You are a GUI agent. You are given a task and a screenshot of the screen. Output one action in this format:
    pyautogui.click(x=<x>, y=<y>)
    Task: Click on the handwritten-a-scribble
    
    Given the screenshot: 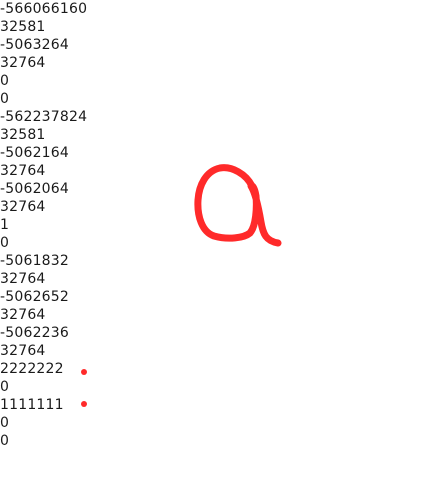 What is the action you would take?
    pyautogui.click(x=238, y=205)
    